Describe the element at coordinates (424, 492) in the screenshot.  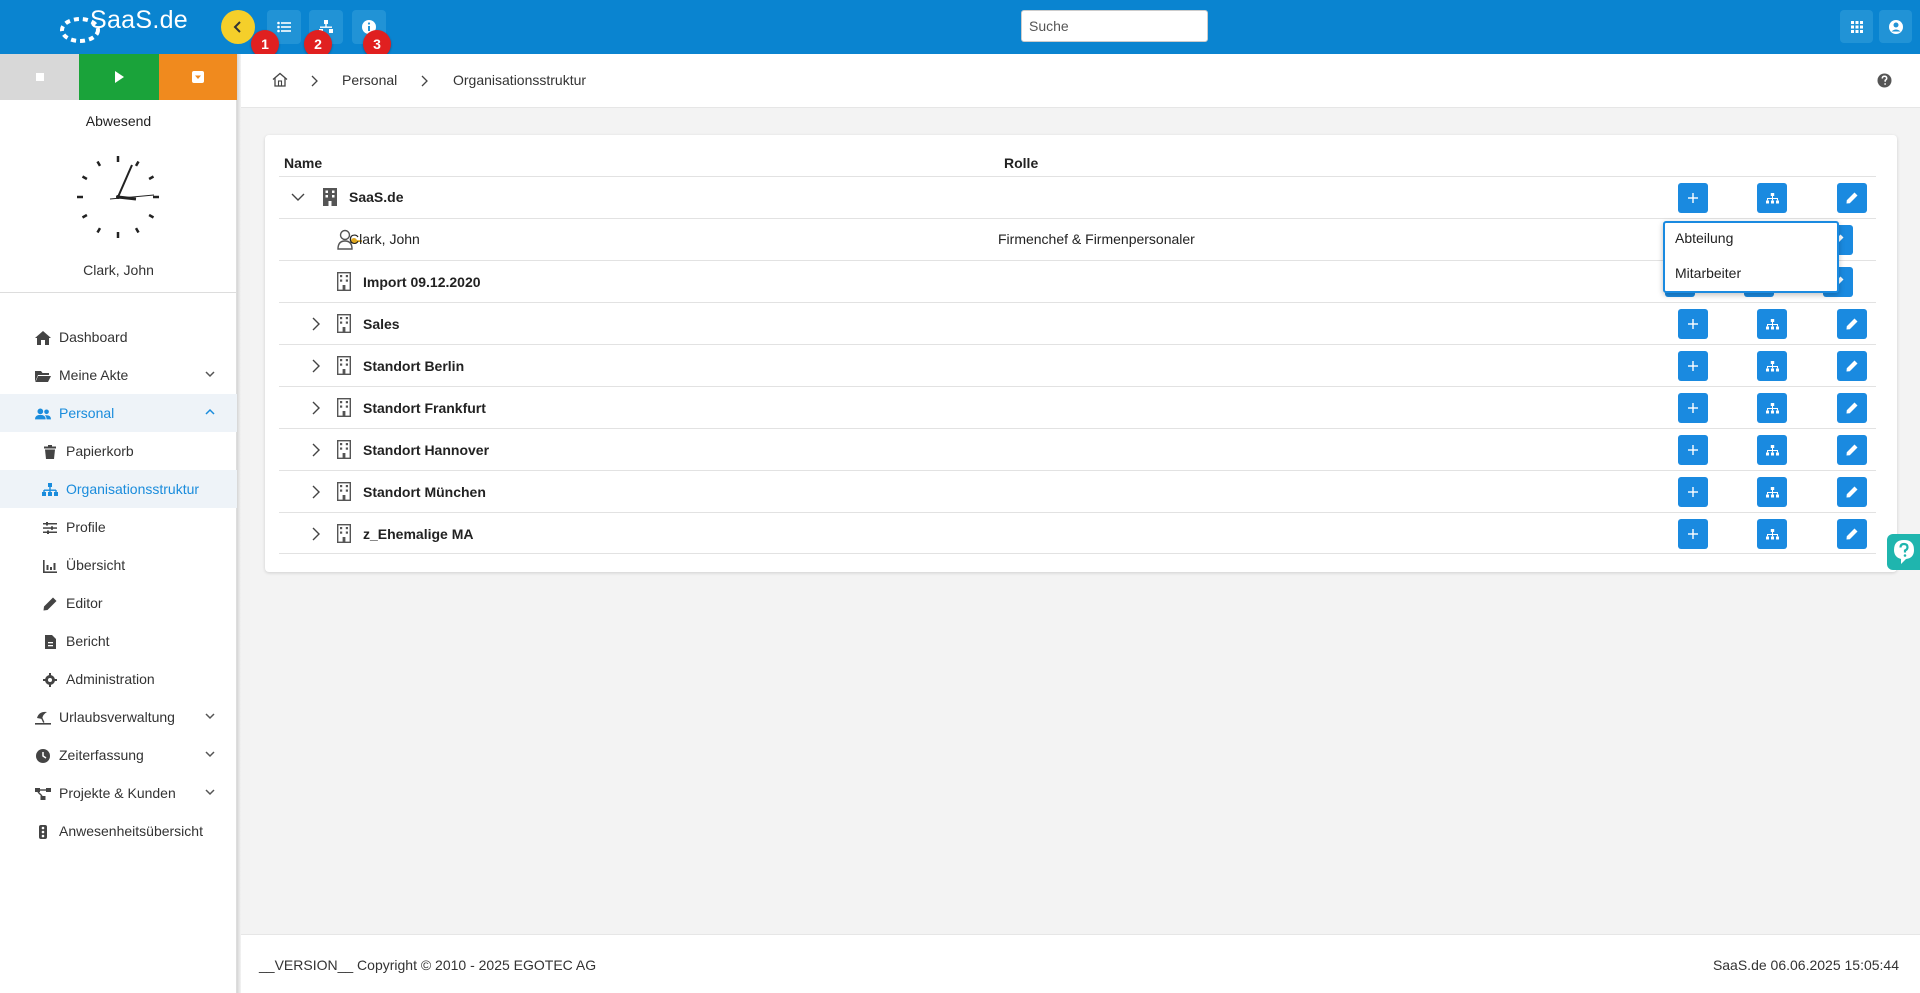
I see `row-name: Standort München` at that location.